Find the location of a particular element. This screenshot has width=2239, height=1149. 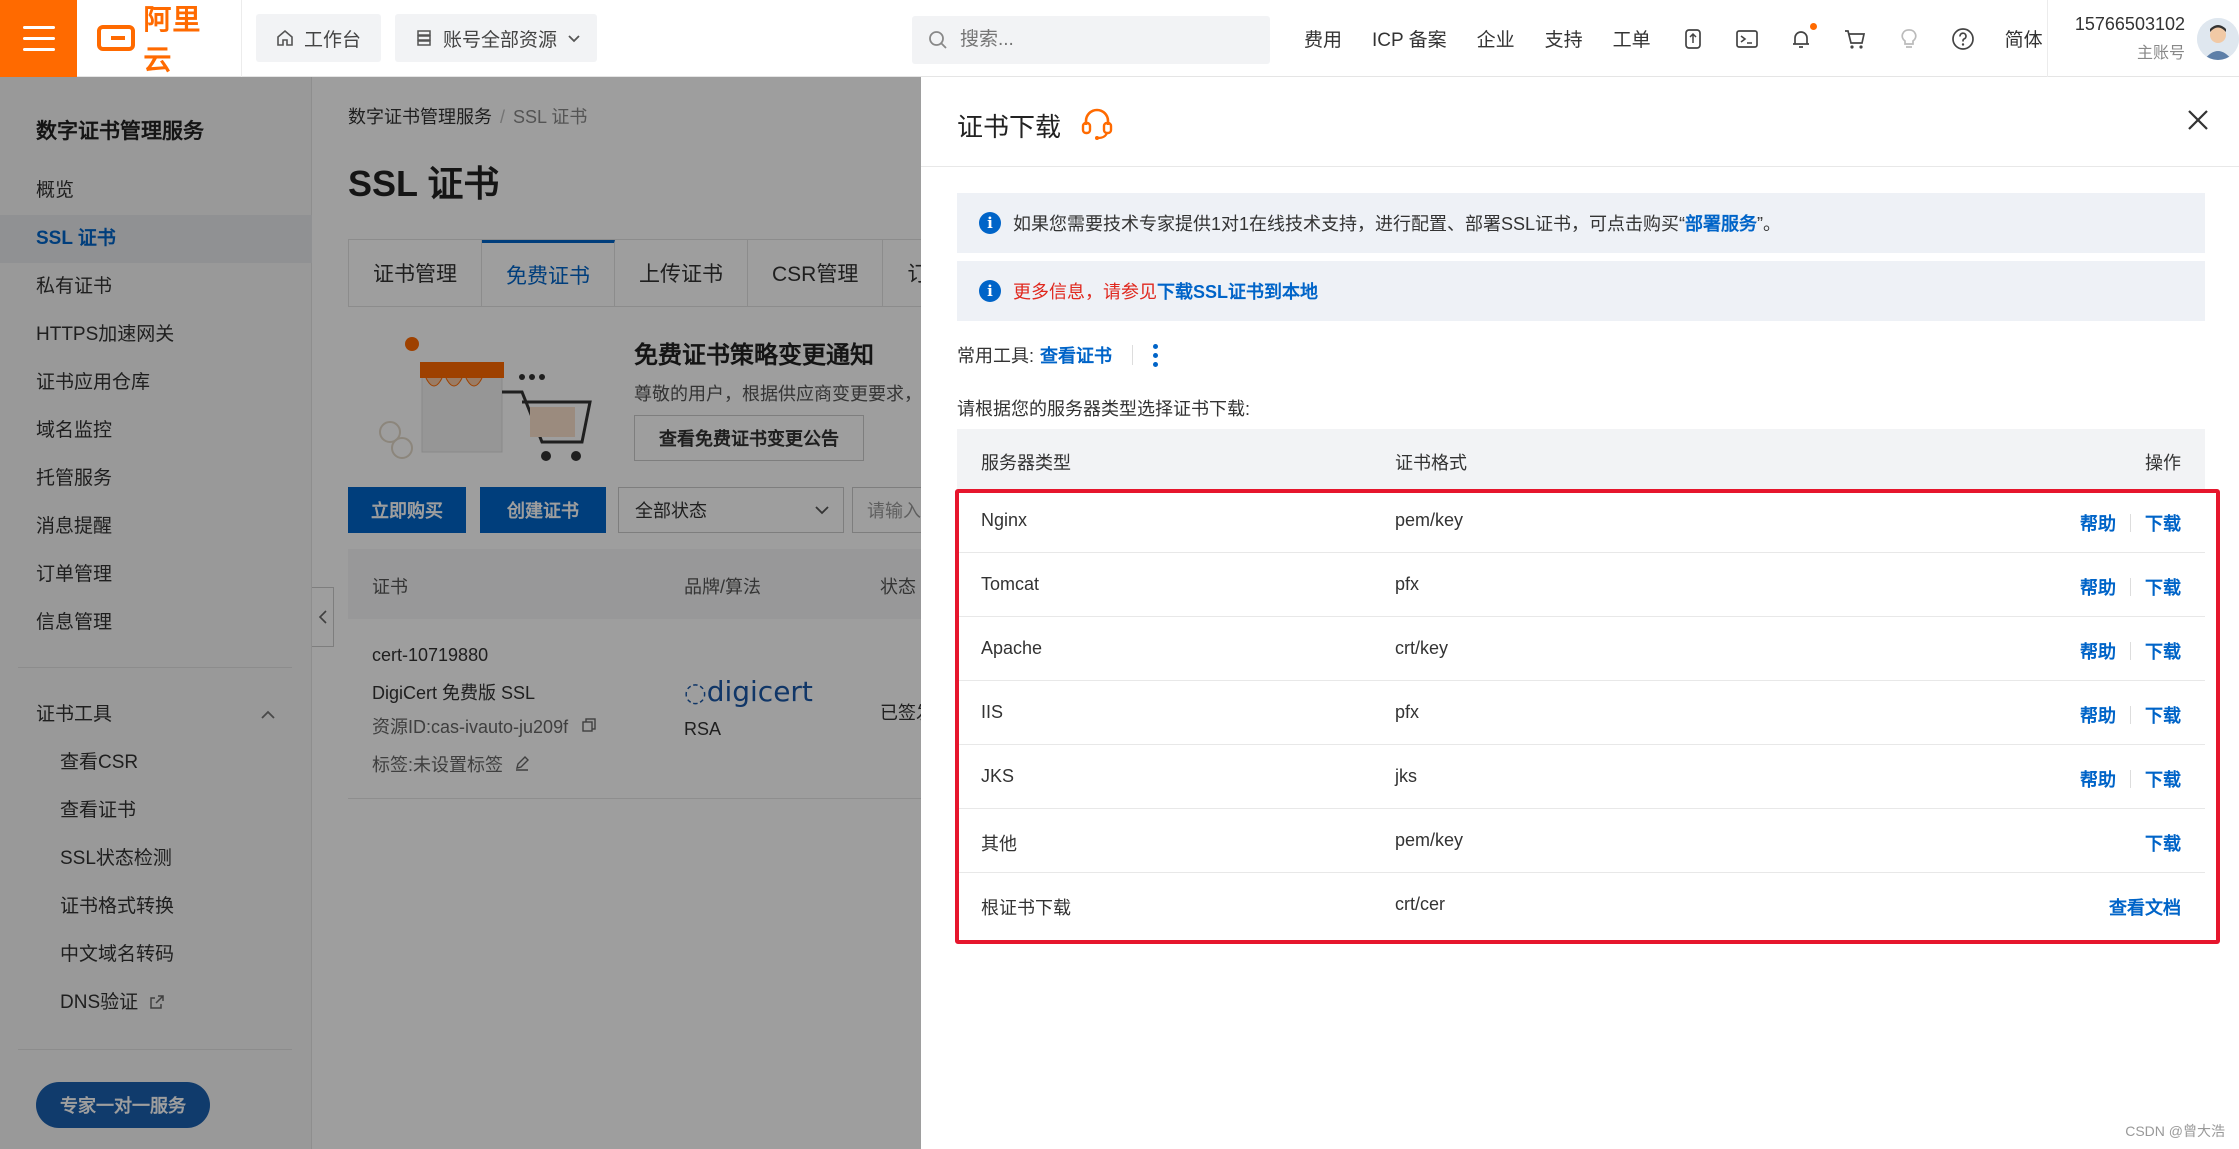

top-nav: 费用 ICP 备案 企业 支持 工单 简体 is located at coordinates (1688, 38).